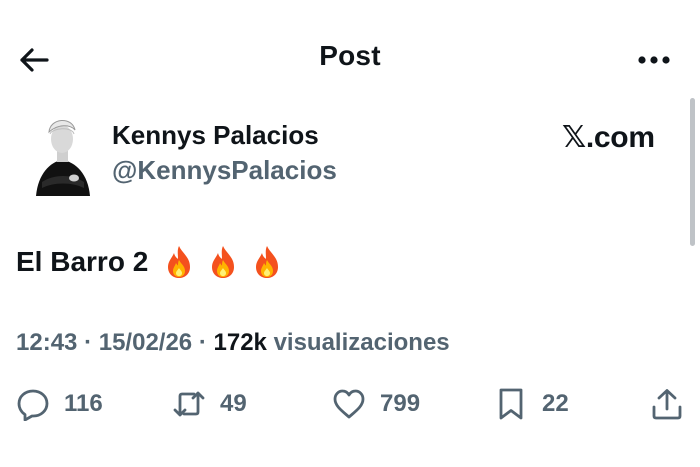 This screenshot has height=467, width=700. Describe the element at coordinates (511, 404) in the screenshot. I see `bookmark-icon` at that location.